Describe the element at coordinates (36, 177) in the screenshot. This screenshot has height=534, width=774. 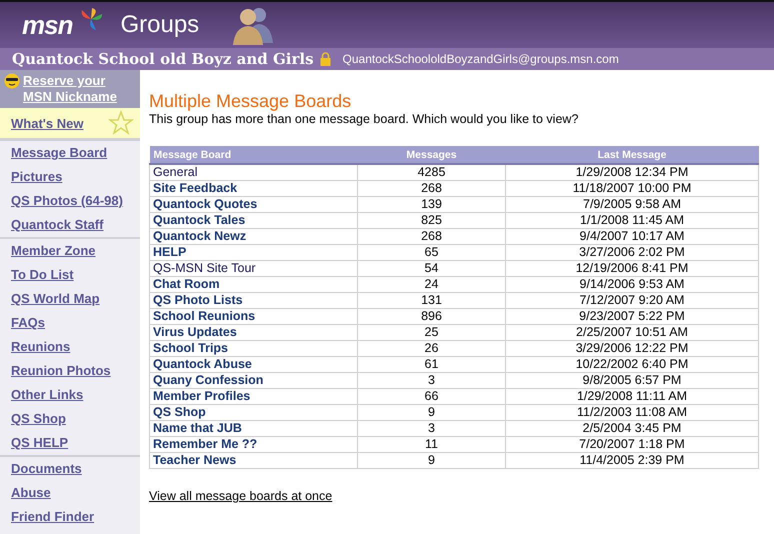
I see `nav-link: Pictures` at that location.